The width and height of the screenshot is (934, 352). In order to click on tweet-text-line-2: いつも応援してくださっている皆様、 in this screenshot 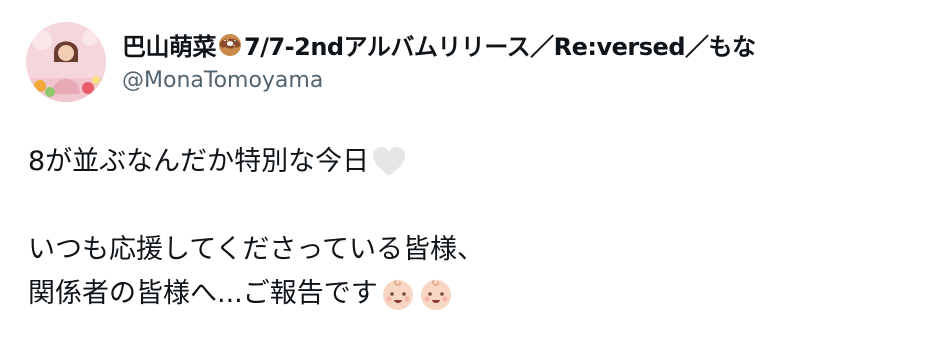, I will do `click(473, 250)`.